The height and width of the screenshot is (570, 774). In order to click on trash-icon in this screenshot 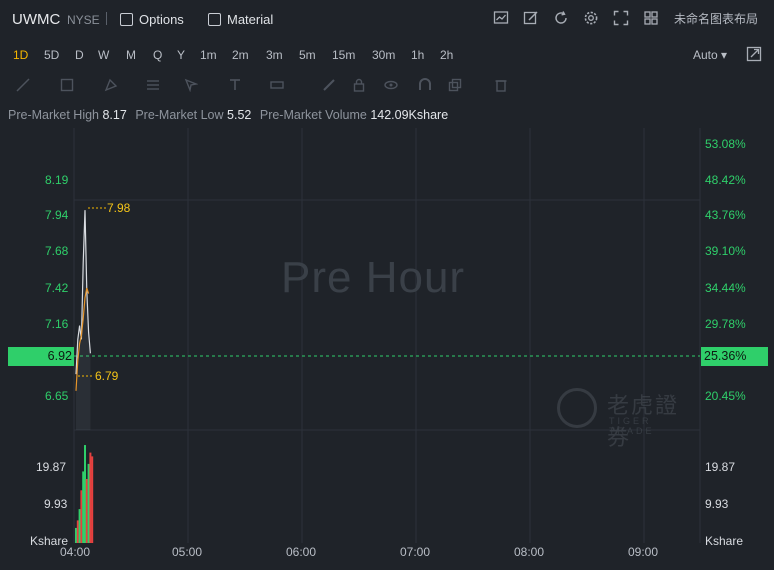, I will do `click(501, 85)`.